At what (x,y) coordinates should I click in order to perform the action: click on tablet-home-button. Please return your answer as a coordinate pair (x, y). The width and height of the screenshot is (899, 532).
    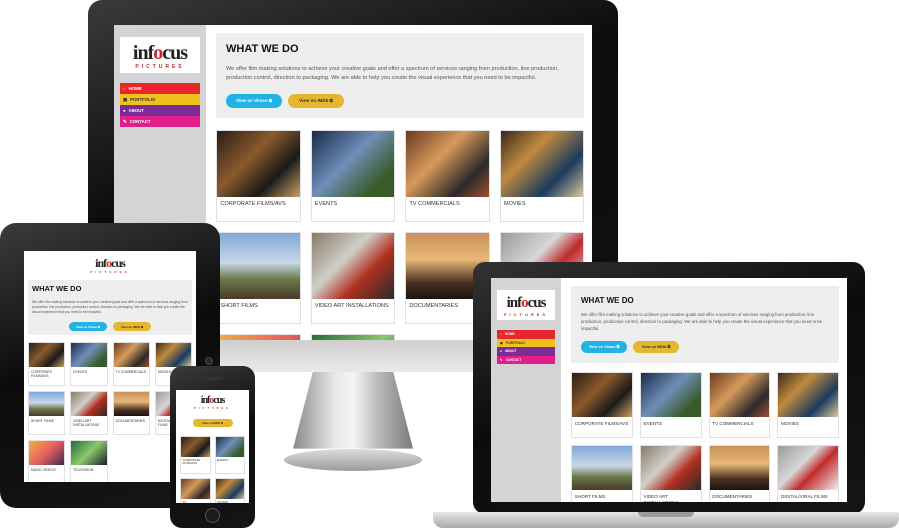
    Looking at the image, I should click on (209, 361).